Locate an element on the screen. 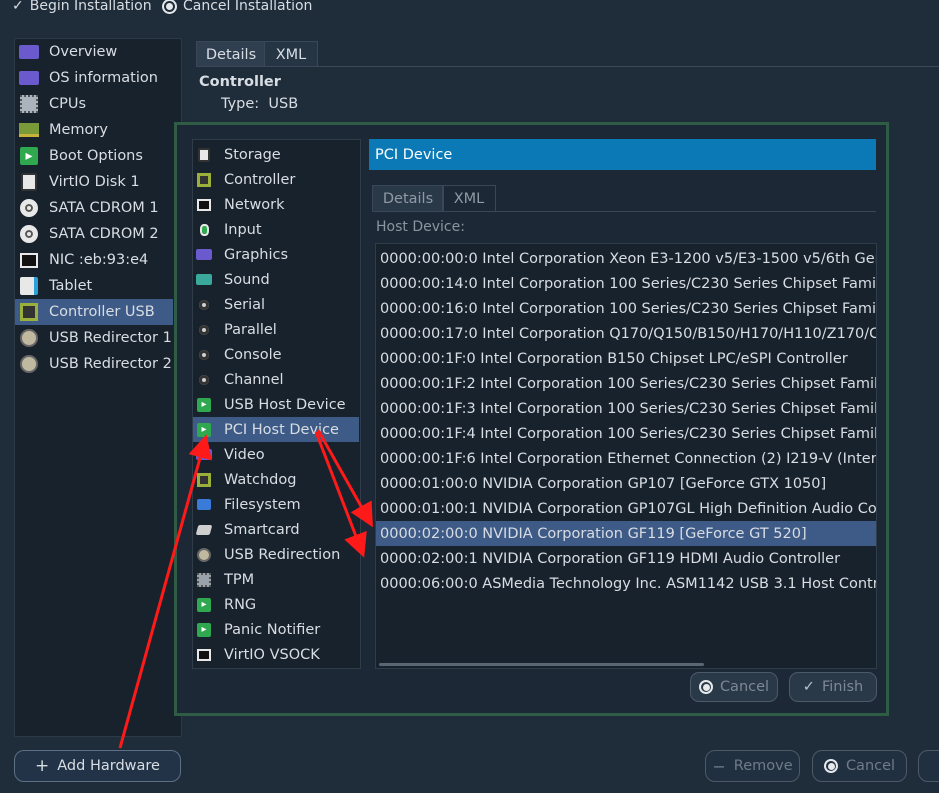  sidebar-item: SATA CDROM 2 is located at coordinates (94, 234).